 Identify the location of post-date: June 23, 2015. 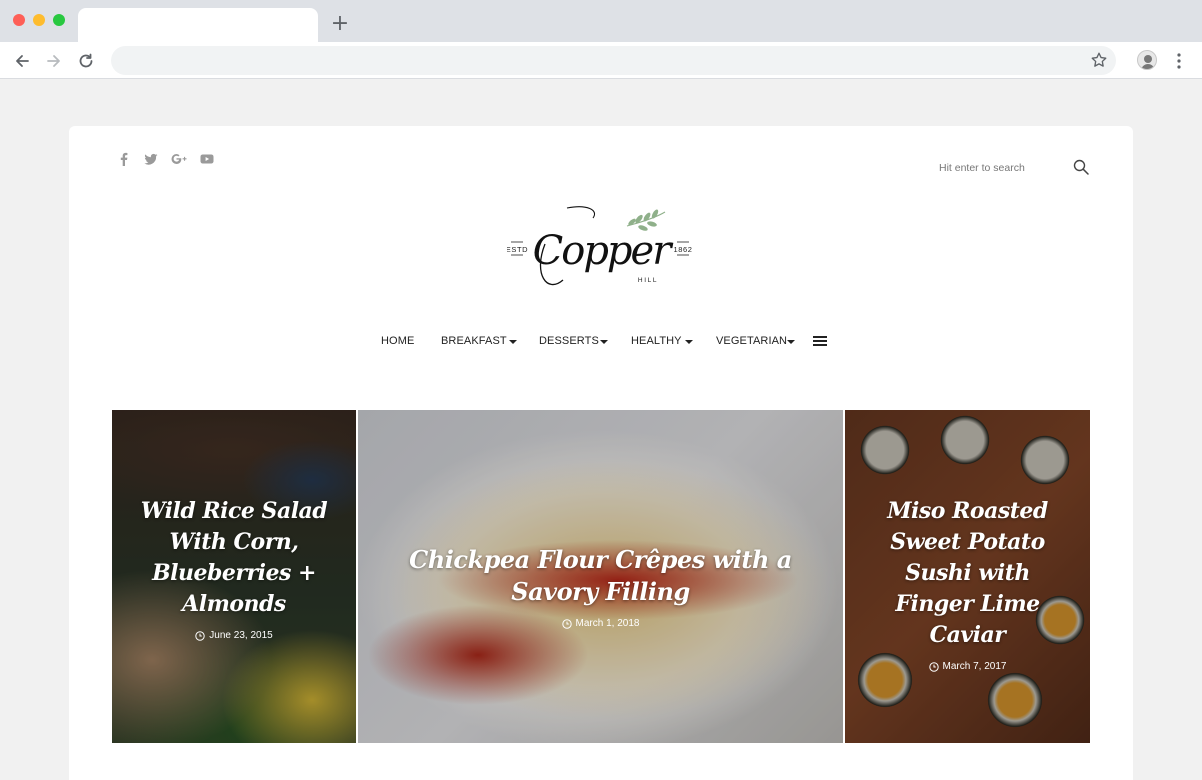
(234, 635).